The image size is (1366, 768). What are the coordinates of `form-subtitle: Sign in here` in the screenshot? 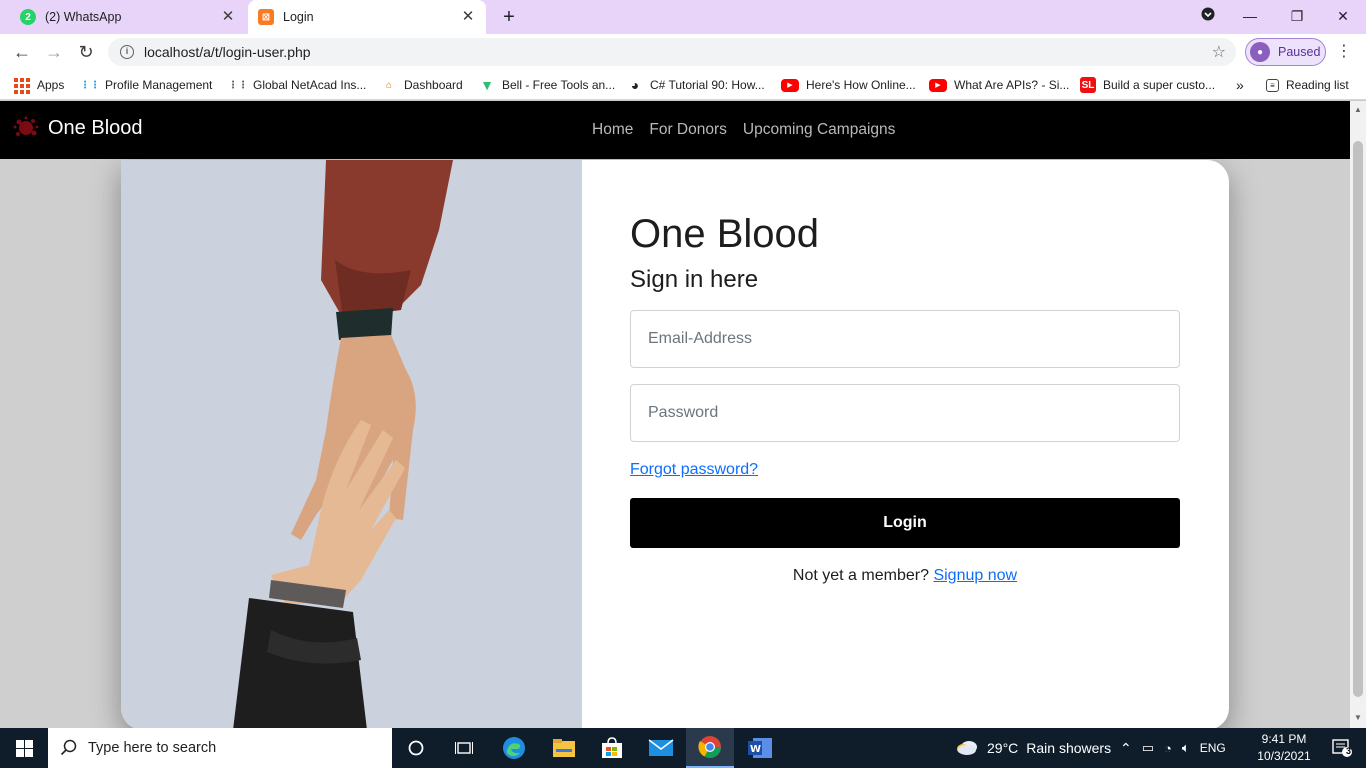 It's located at (694, 279).